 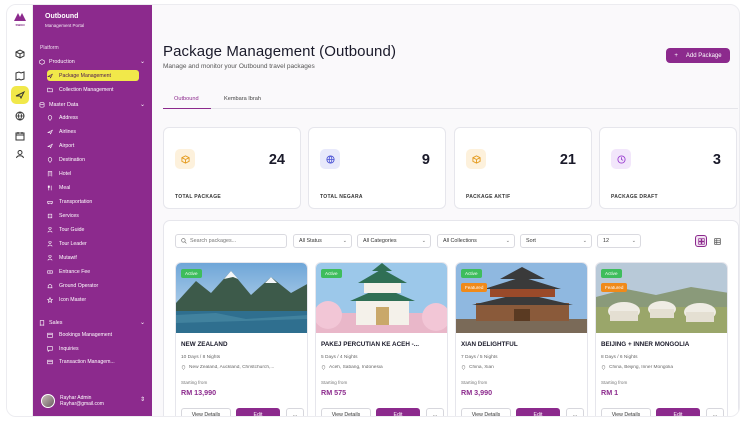 What do you see at coordinates (698, 55) in the screenshot?
I see `add-package-button: + Add Package` at bounding box center [698, 55].